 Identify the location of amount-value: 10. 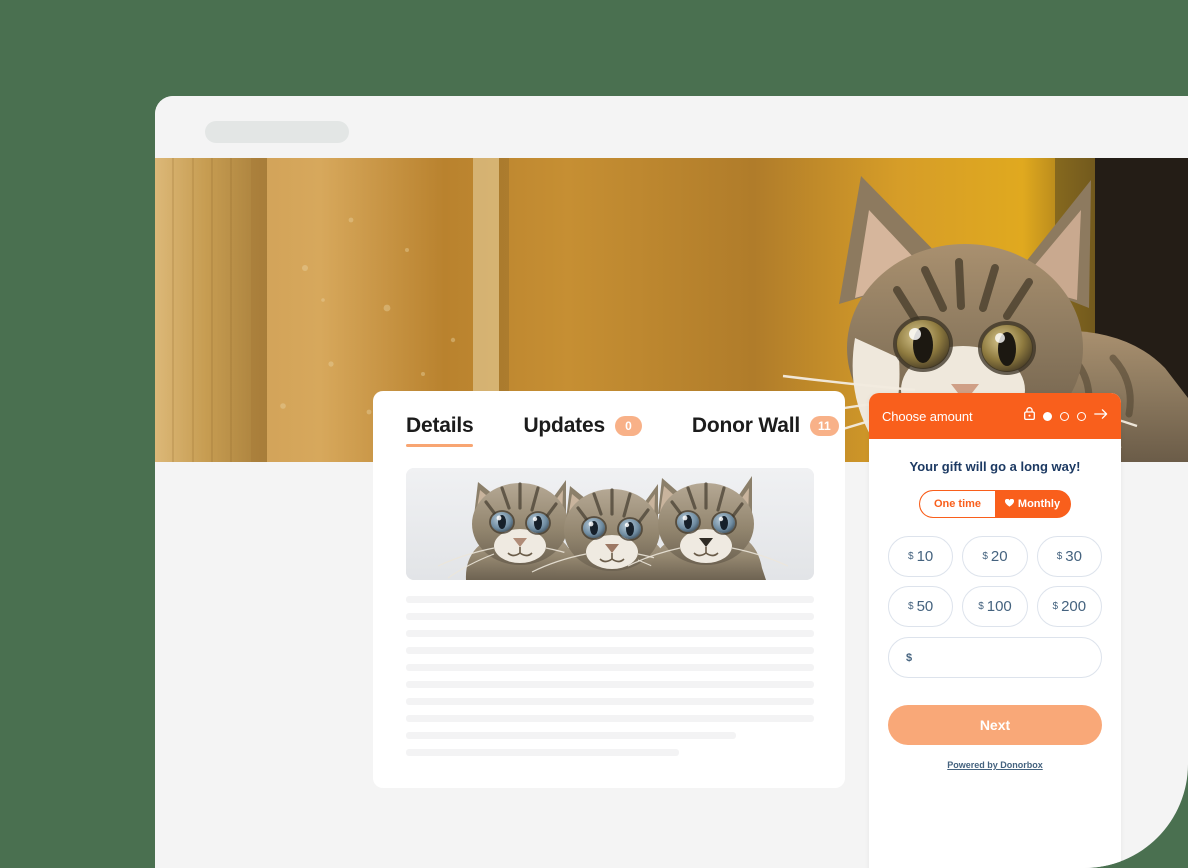
(925, 556).